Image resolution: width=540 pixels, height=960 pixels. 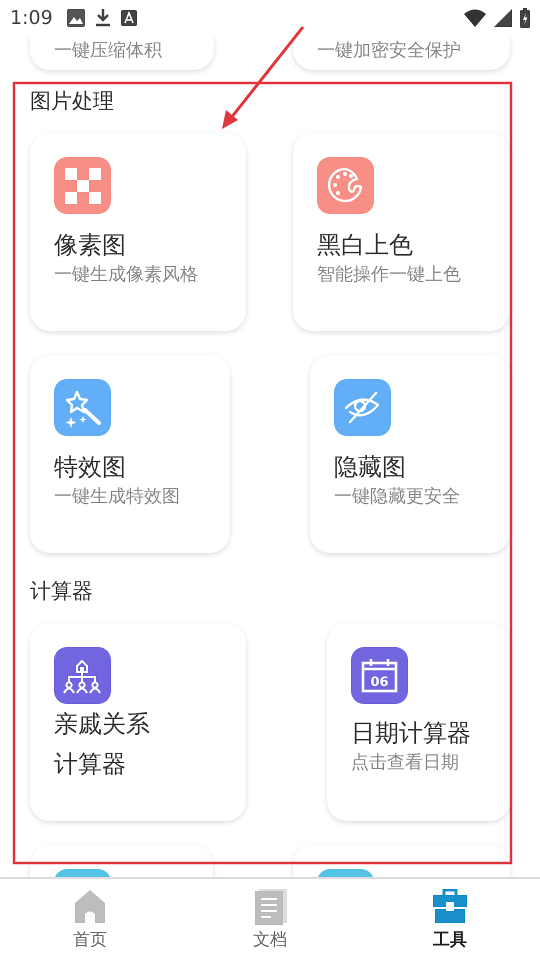 What do you see at coordinates (365, 245) in the screenshot?
I see `card-title: 黑白上色` at bounding box center [365, 245].